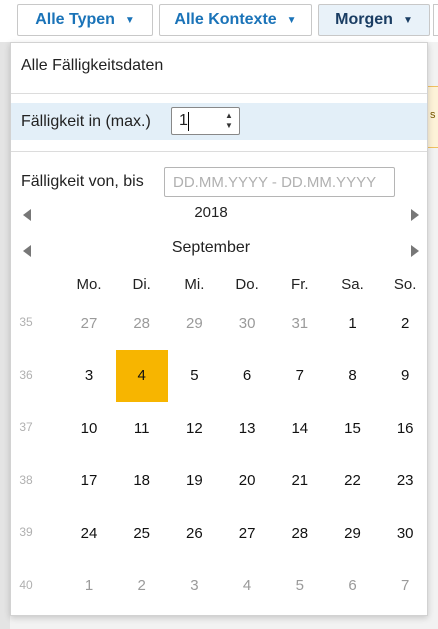  Describe the element at coordinates (188, 121) in the screenshot. I see `text-cursor` at that location.